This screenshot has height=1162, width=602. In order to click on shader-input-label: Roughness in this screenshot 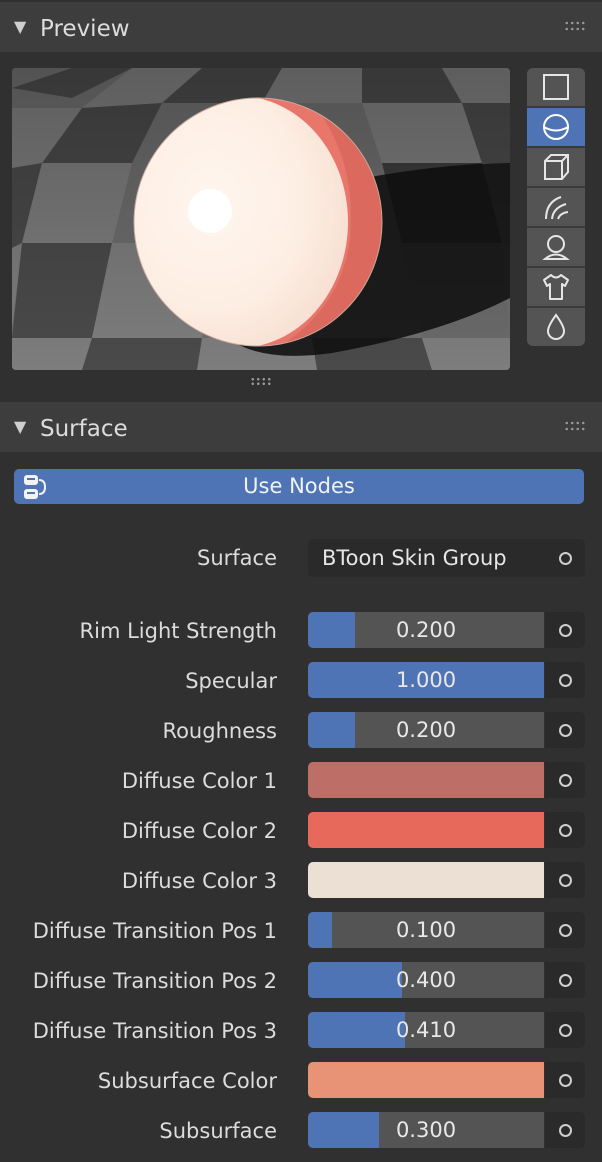, I will do `click(219, 731)`.